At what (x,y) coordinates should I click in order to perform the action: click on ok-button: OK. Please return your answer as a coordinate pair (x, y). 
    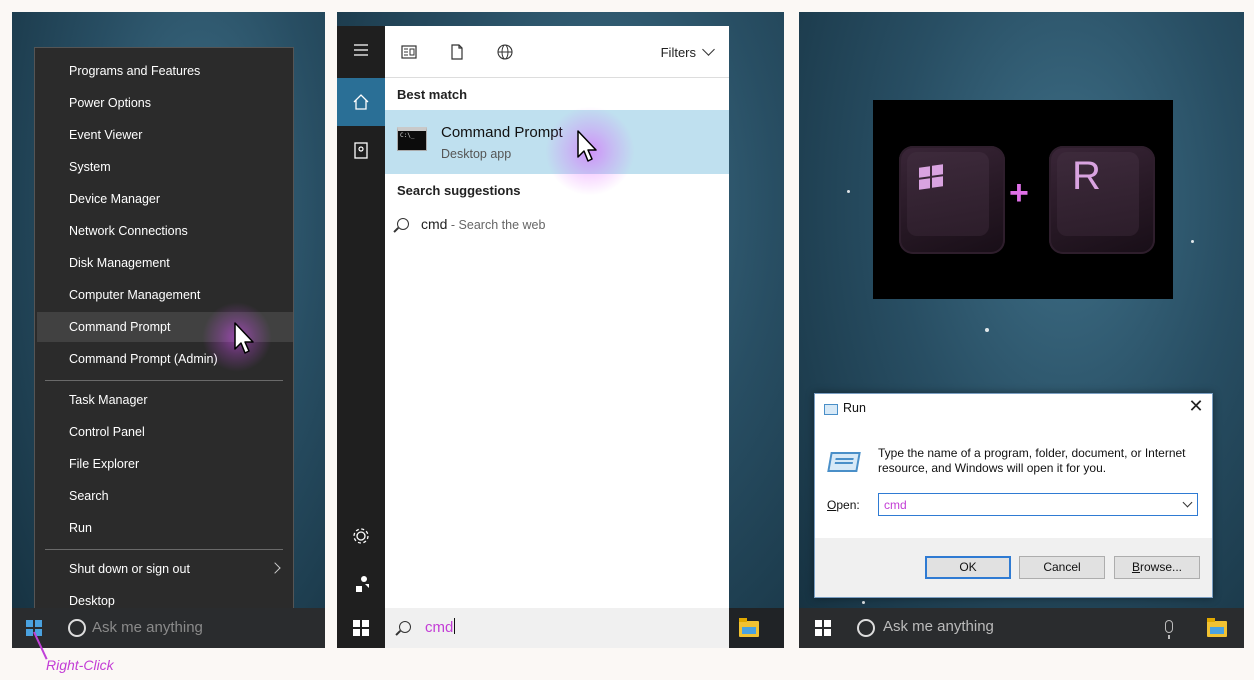
    Looking at the image, I should click on (968, 567).